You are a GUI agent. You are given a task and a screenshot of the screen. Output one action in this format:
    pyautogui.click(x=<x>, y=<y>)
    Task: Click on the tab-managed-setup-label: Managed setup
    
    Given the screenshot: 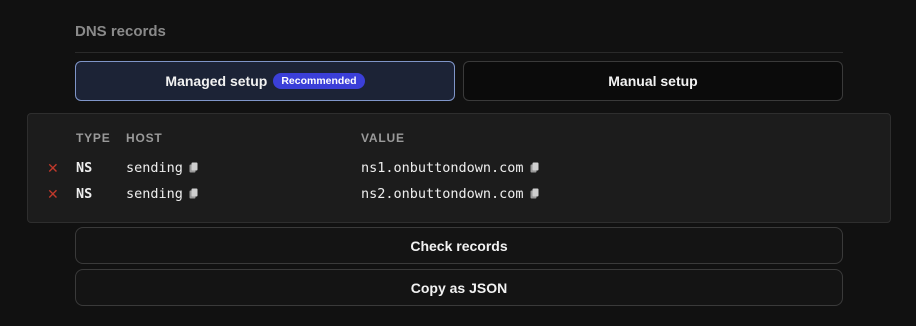 What is the action you would take?
    pyautogui.click(x=216, y=81)
    